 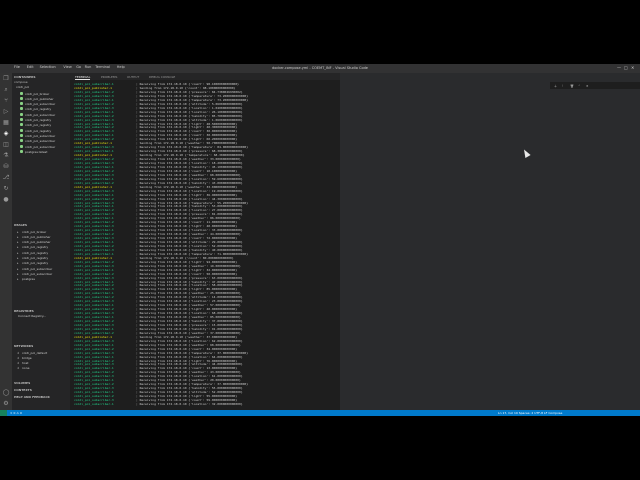 I want to click on container-item: coldi_pol_publisher, so click(x=41, y=98).